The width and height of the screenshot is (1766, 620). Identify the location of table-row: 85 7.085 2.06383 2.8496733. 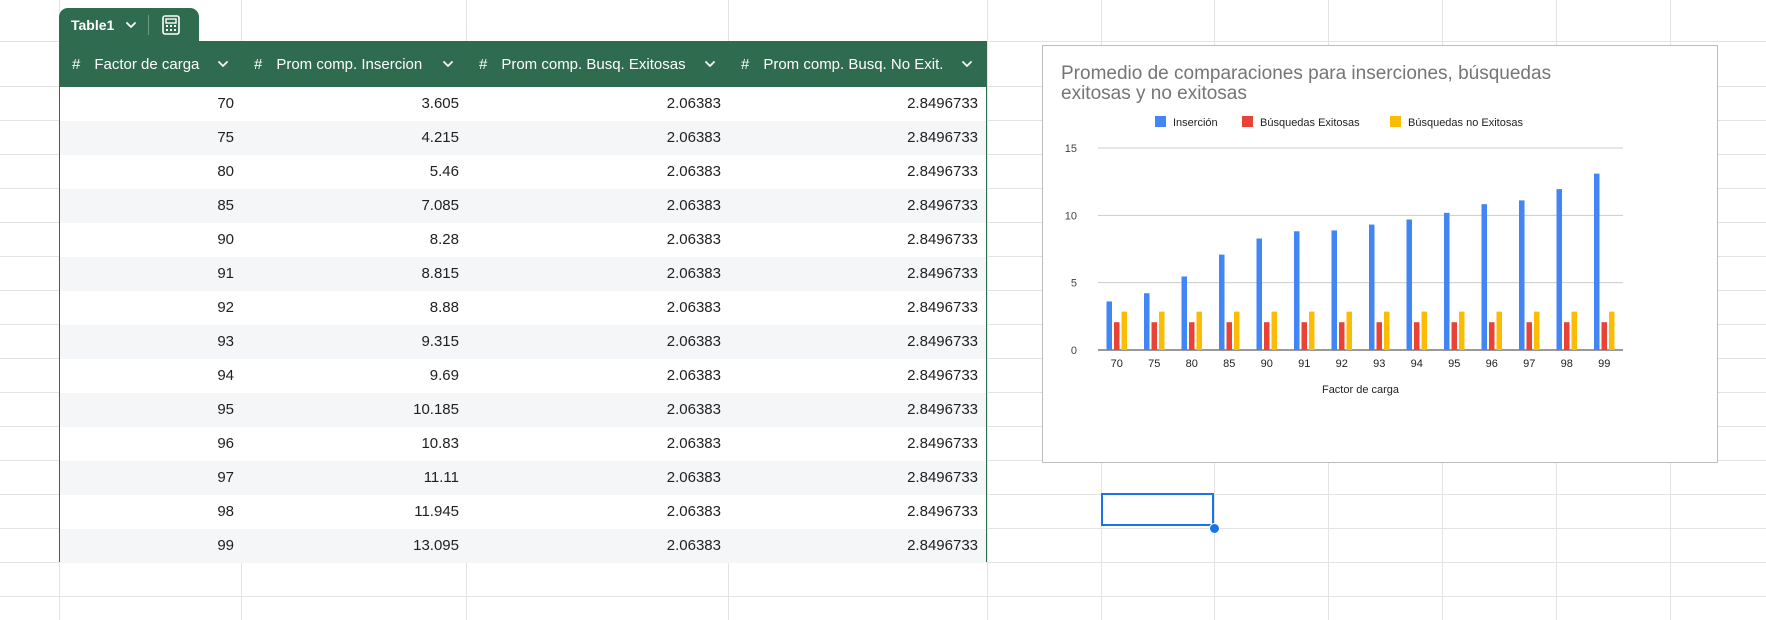
(523, 206).